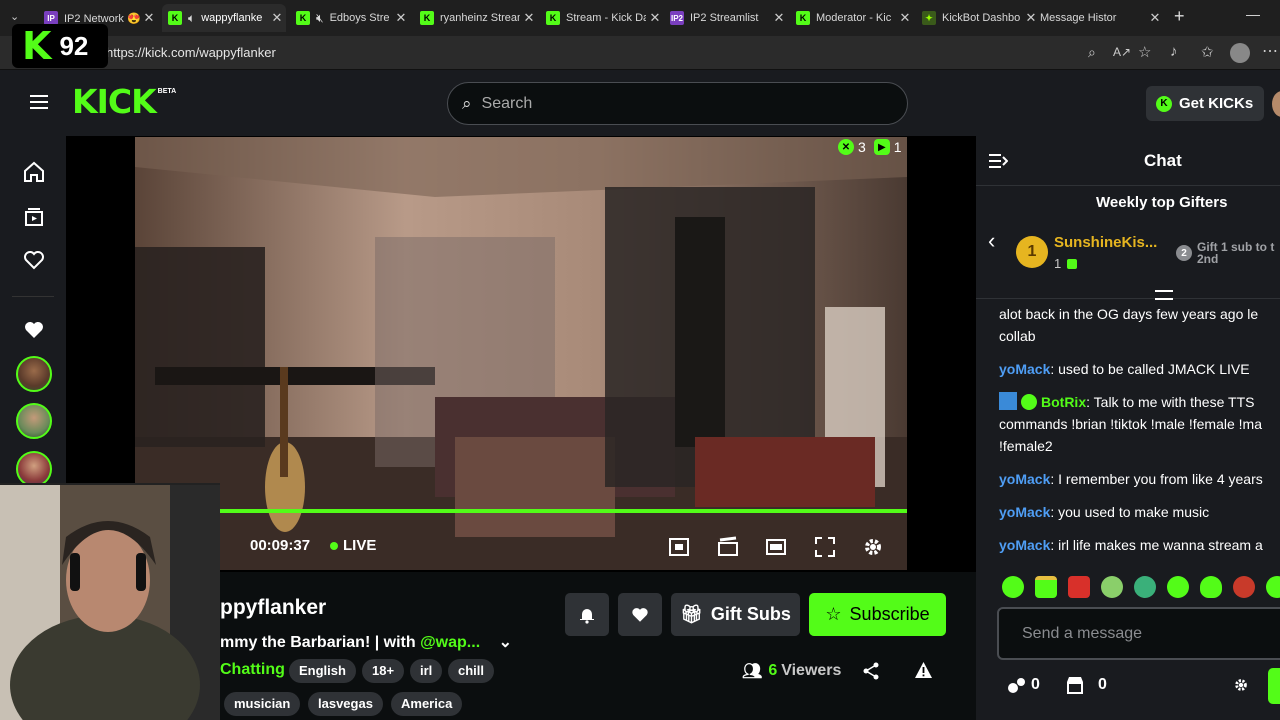  What do you see at coordinates (1092, 52) in the screenshot?
I see `zoom-icon: ⌕` at bounding box center [1092, 52].